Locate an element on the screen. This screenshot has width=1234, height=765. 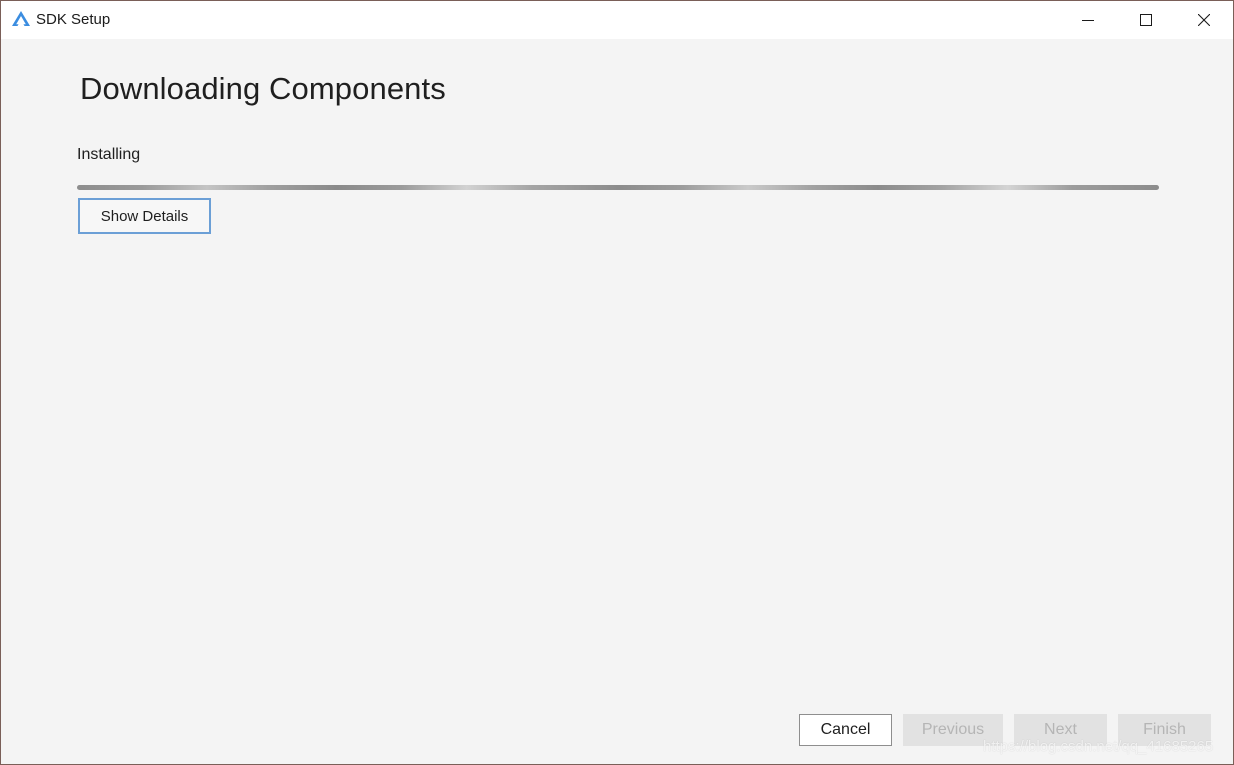
show-details-button: Show Details is located at coordinates (144, 216).